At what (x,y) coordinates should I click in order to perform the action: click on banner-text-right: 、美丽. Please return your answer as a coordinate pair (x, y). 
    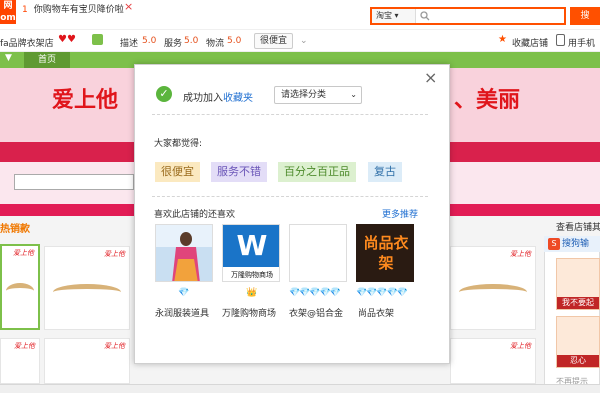
    Looking at the image, I should click on (487, 100).